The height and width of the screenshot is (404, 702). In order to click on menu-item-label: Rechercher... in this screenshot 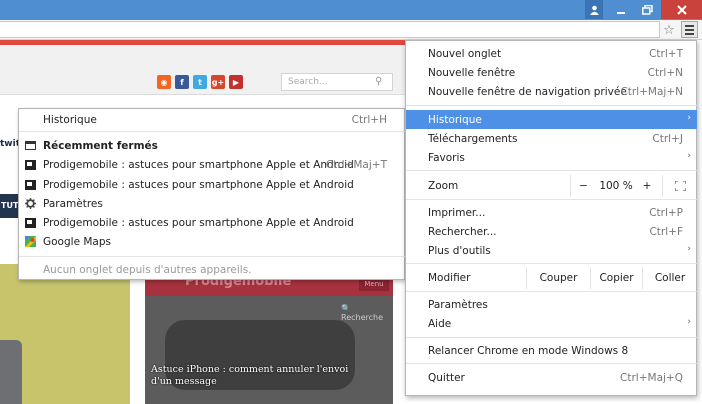, I will do `click(462, 232)`.